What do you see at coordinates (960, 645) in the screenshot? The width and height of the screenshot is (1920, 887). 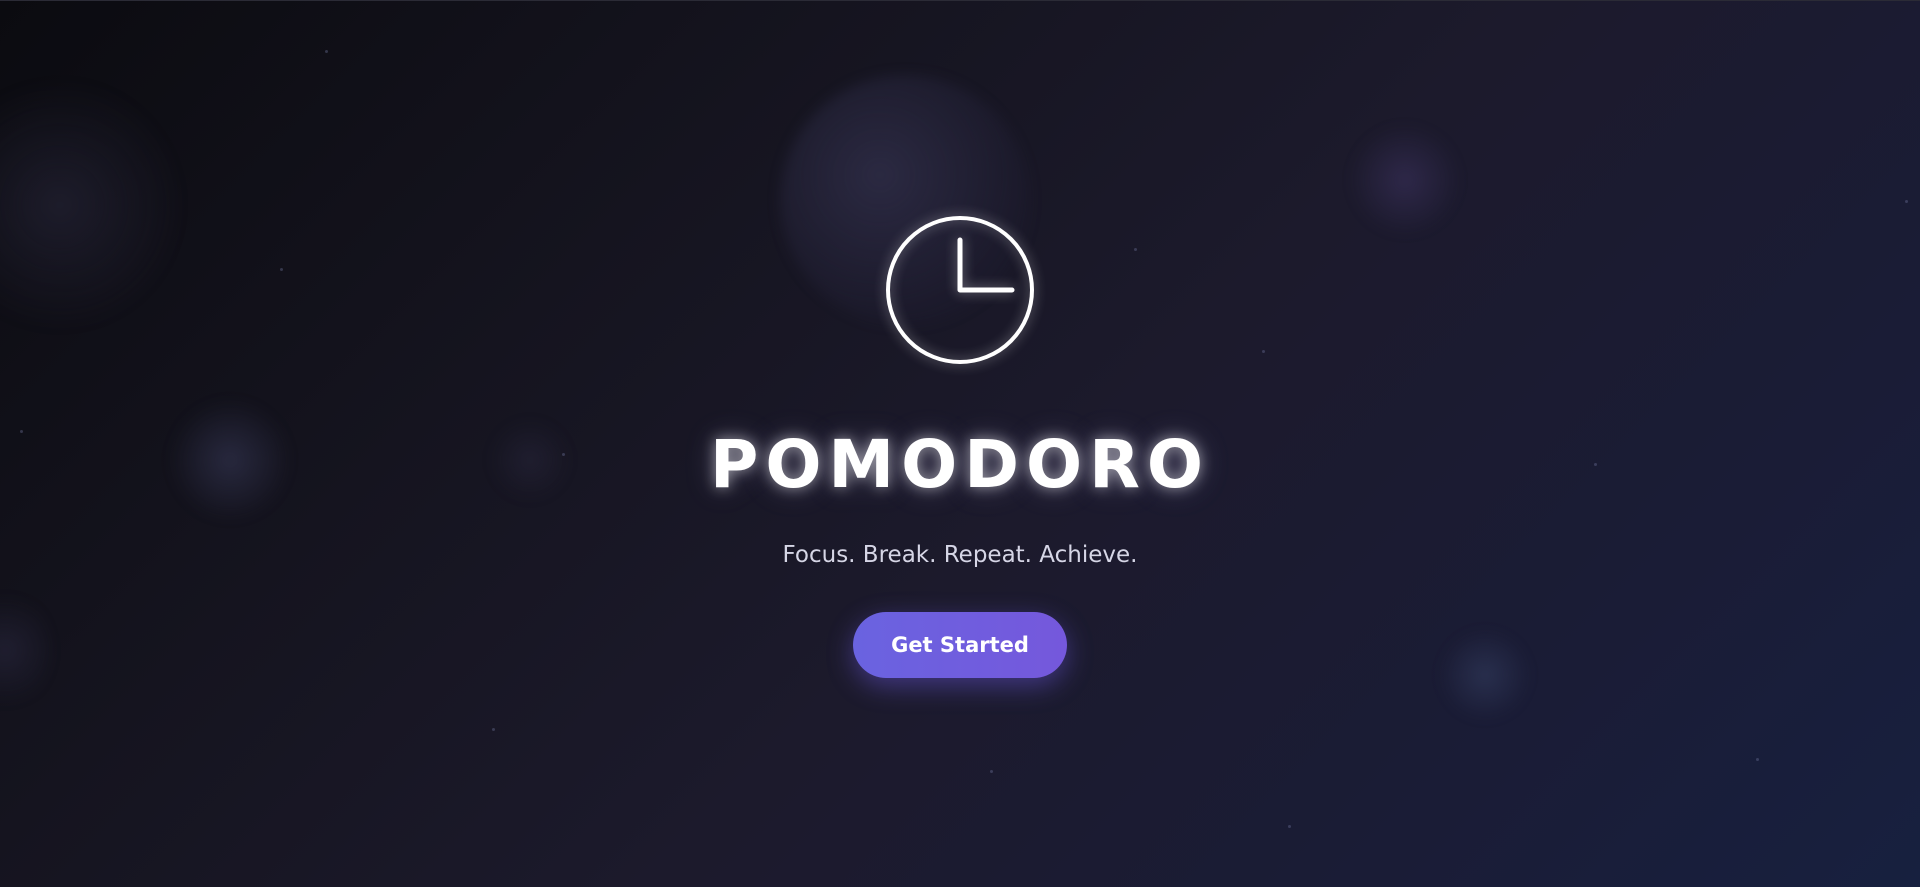 I see `get-started-button: Get Started` at bounding box center [960, 645].